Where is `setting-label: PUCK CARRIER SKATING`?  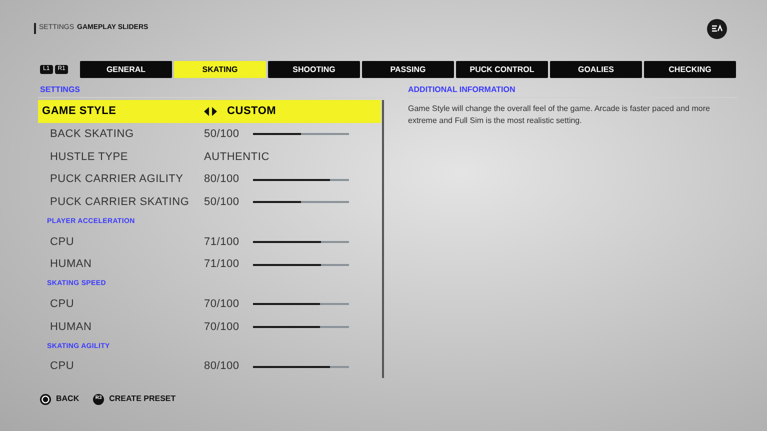
setting-label: PUCK CARRIER SKATING is located at coordinates (120, 202).